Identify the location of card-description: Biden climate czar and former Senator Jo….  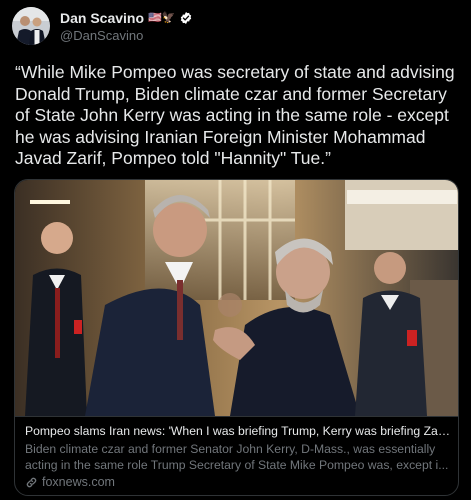
(237, 457).